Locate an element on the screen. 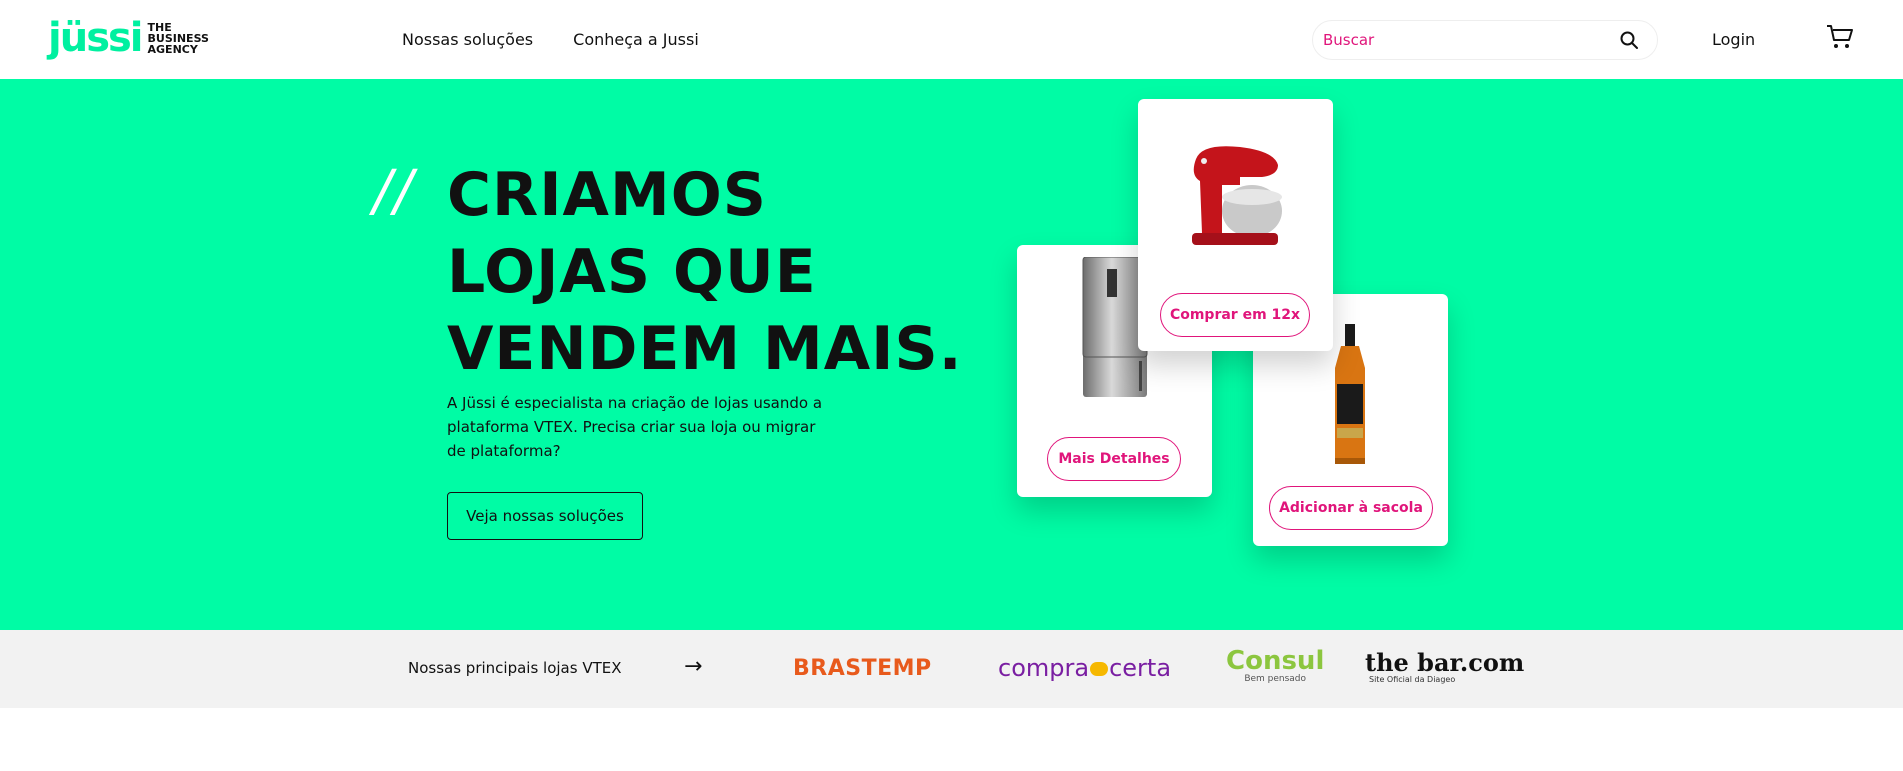 The image size is (1903, 771). whisky-bottle-image is located at coordinates (1350, 394).